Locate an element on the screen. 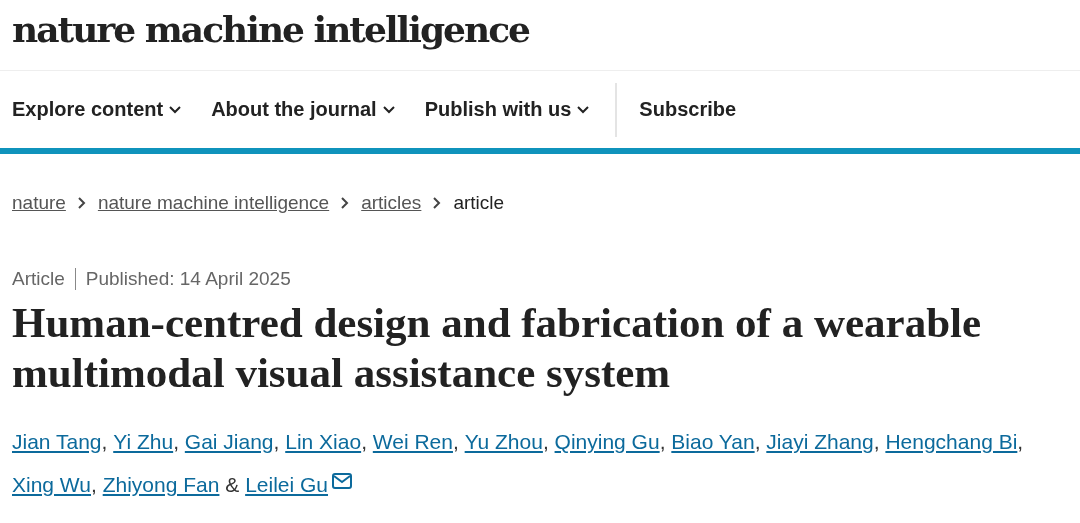 This screenshot has width=1080, height=523. author-link: Jiayi Zhang is located at coordinates (820, 442).